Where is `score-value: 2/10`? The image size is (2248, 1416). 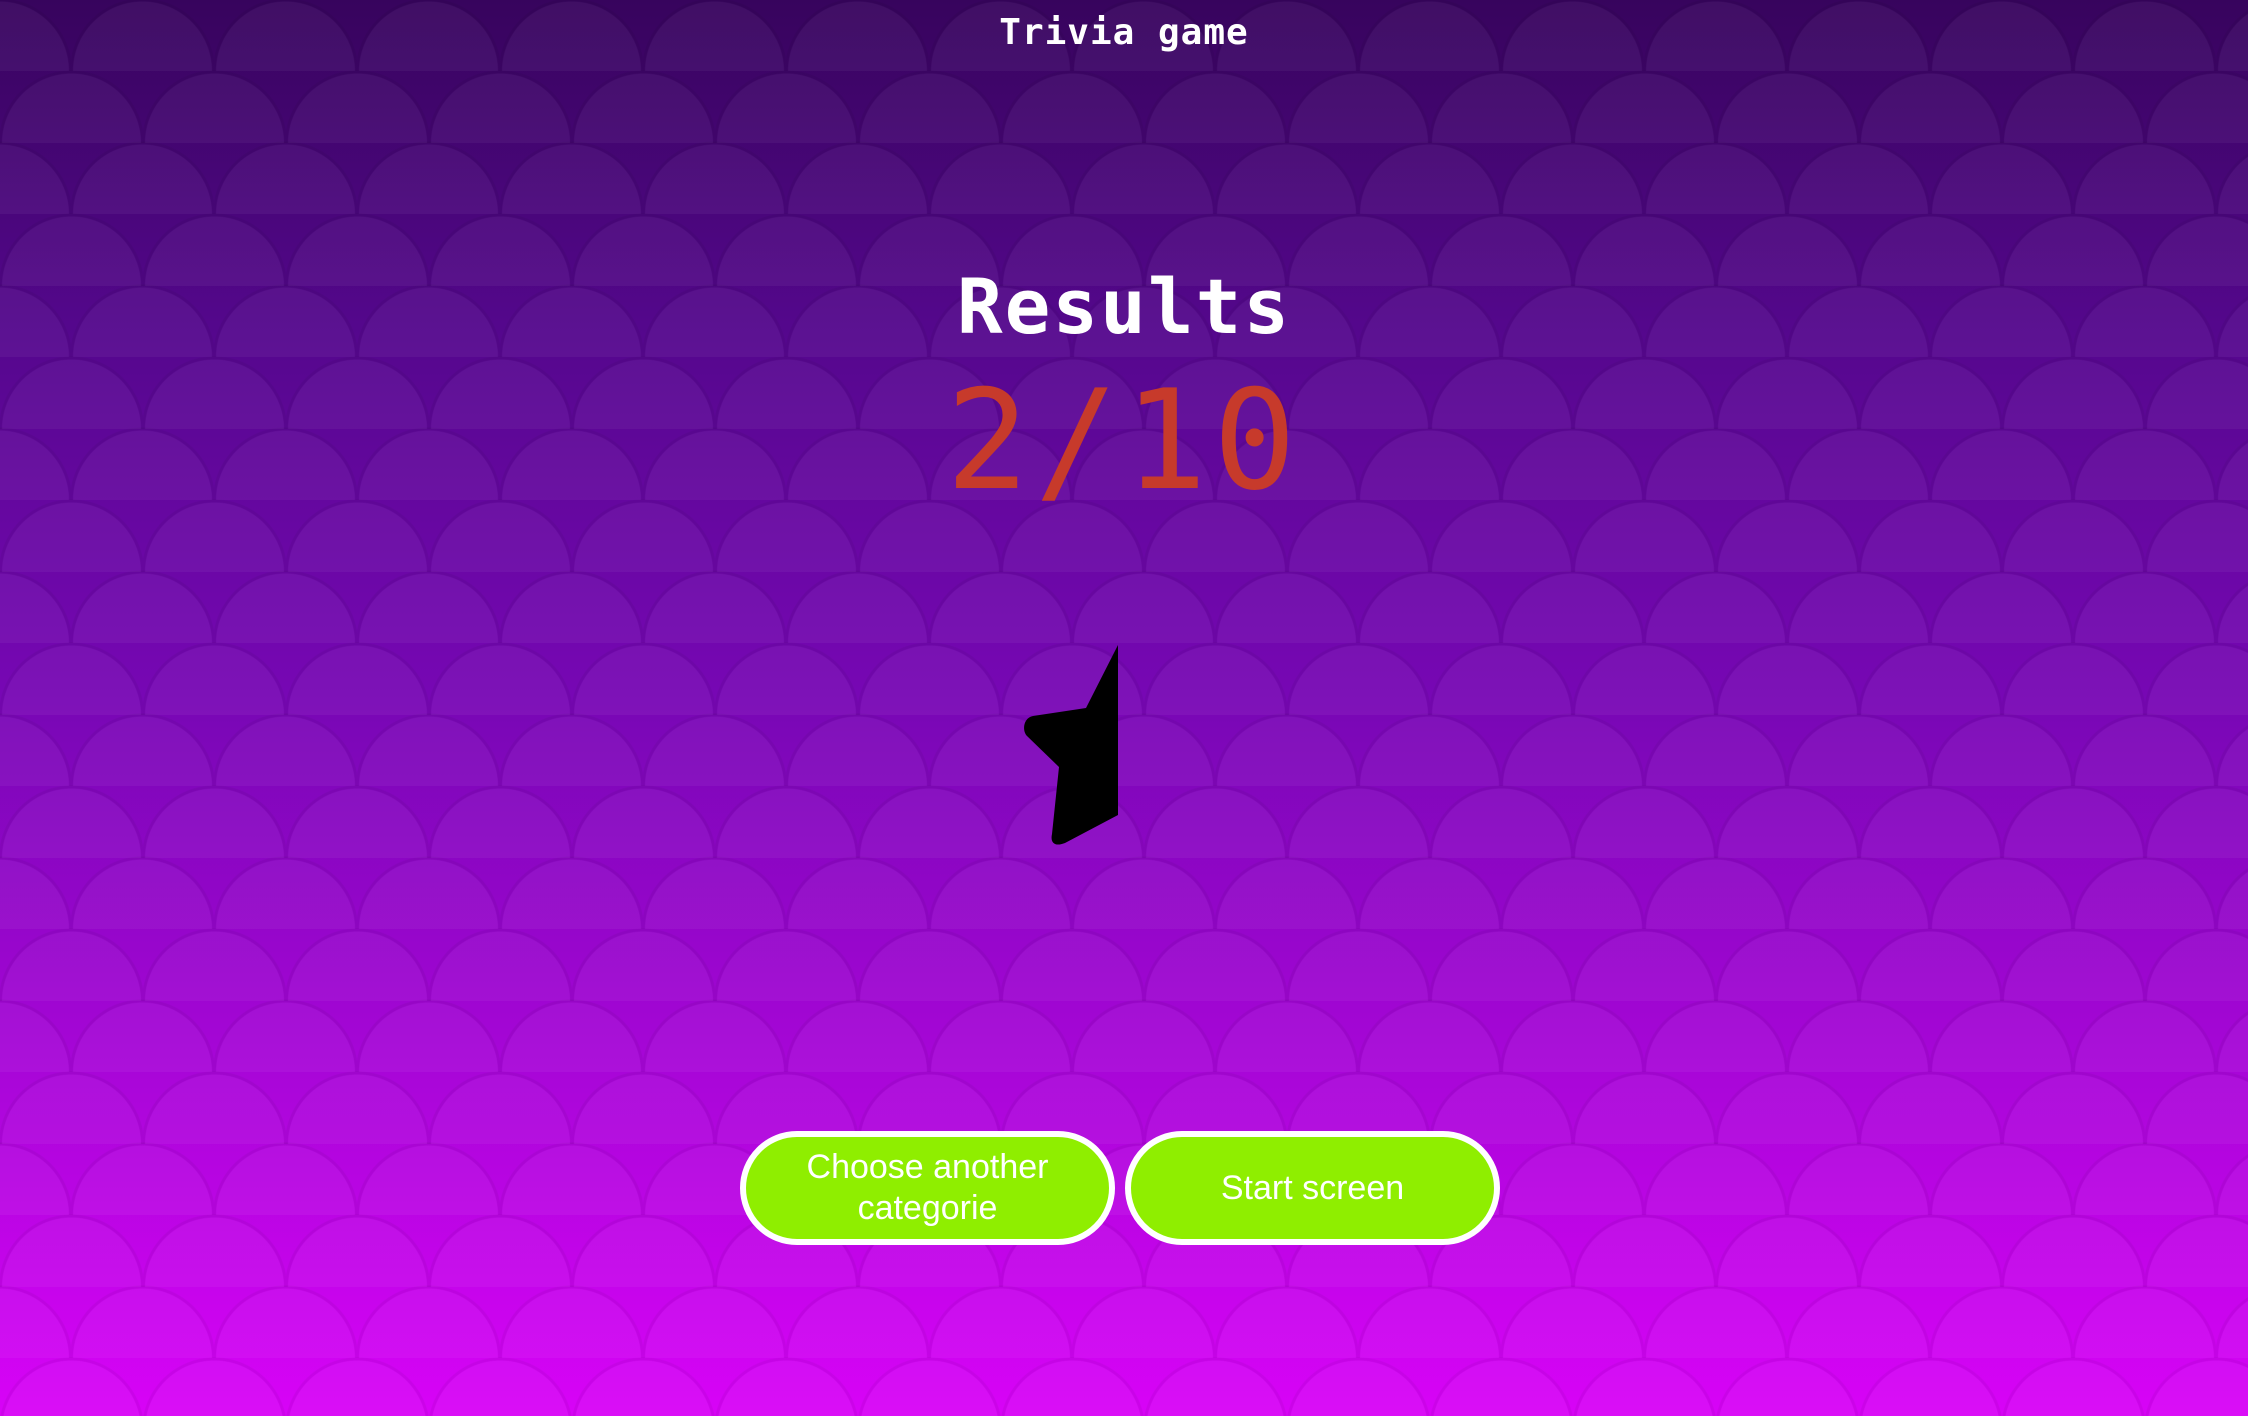 score-value: 2/10 is located at coordinates (1124, 440).